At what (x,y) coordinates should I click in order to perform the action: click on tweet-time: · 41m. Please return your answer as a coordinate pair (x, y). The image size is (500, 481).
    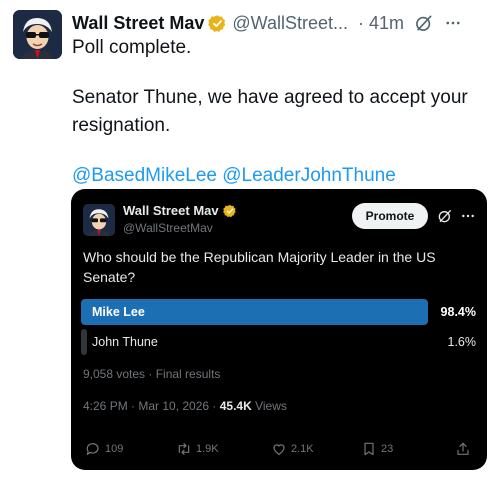
    Looking at the image, I should click on (381, 23).